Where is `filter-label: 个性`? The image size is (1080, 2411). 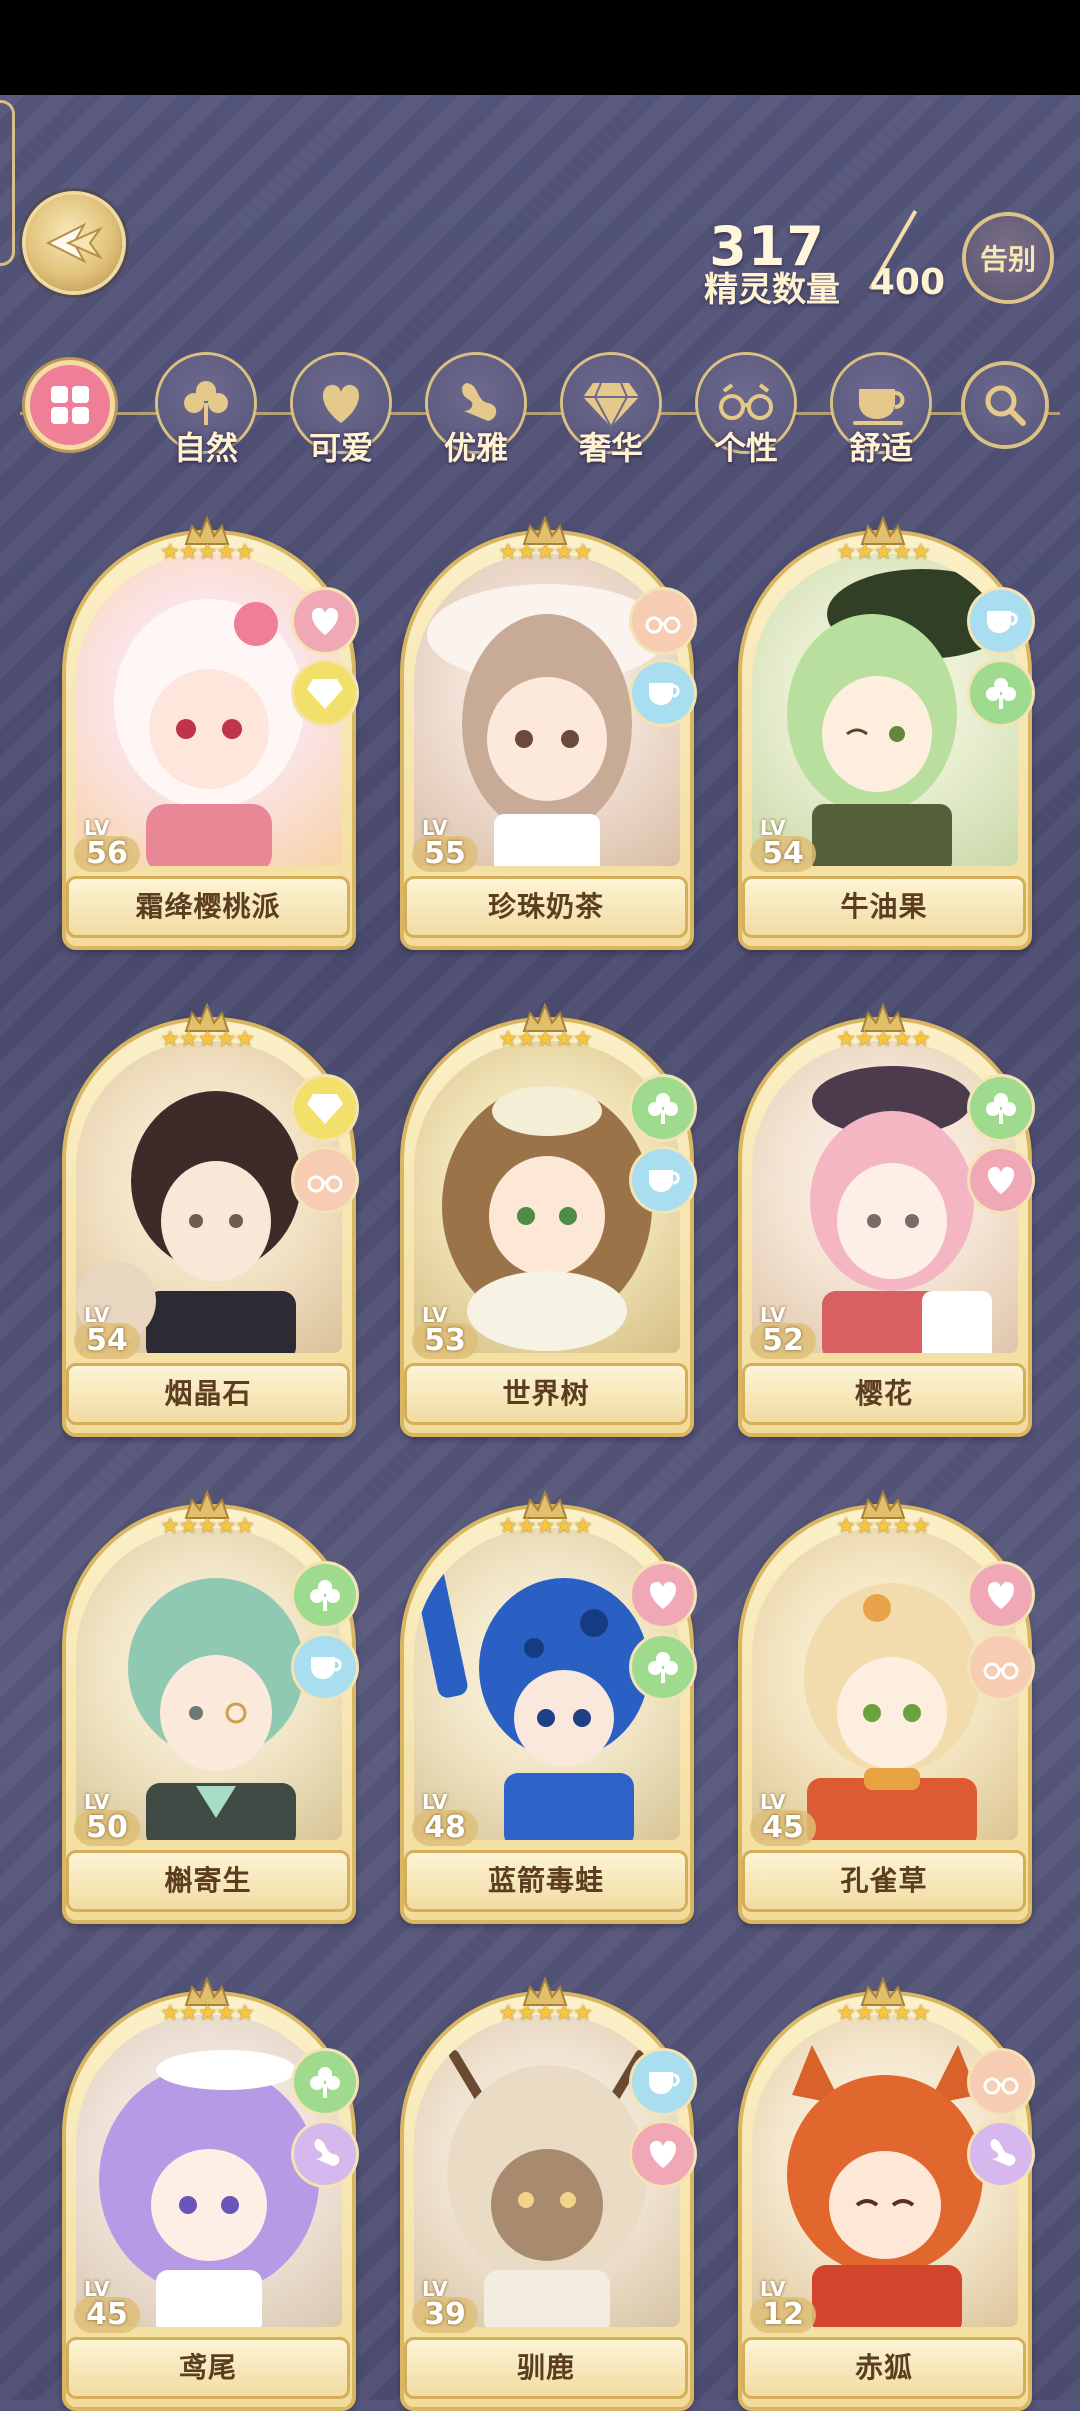
filter-label: 个性 is located at coordinates (745, 448).